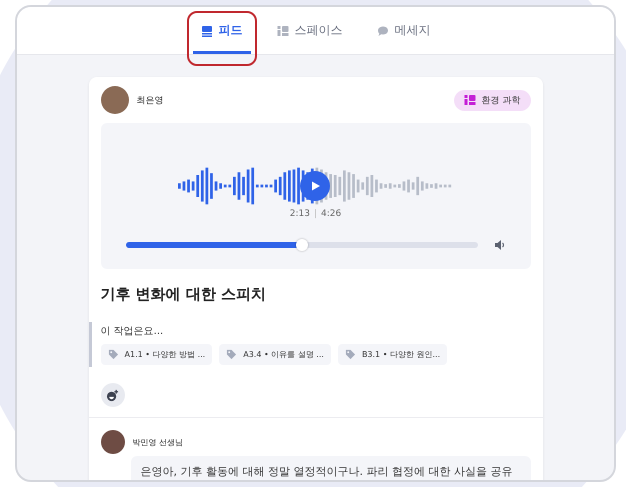  I want to click on tab: 피드, so click(221, 30).